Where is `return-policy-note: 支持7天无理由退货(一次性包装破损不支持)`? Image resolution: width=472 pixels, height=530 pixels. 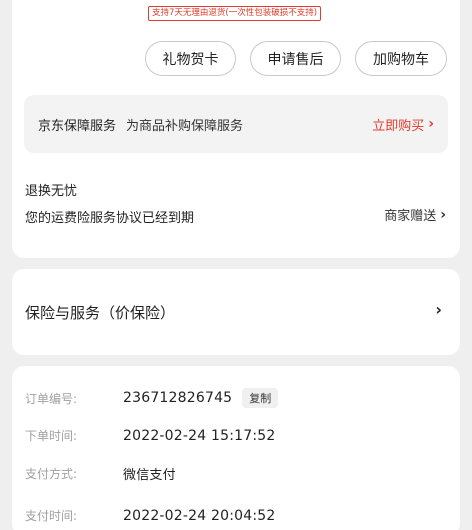
return-policy-note: 支持7天无理由退货(一次性包装破损不支持) is located at coordinates (235, 13).